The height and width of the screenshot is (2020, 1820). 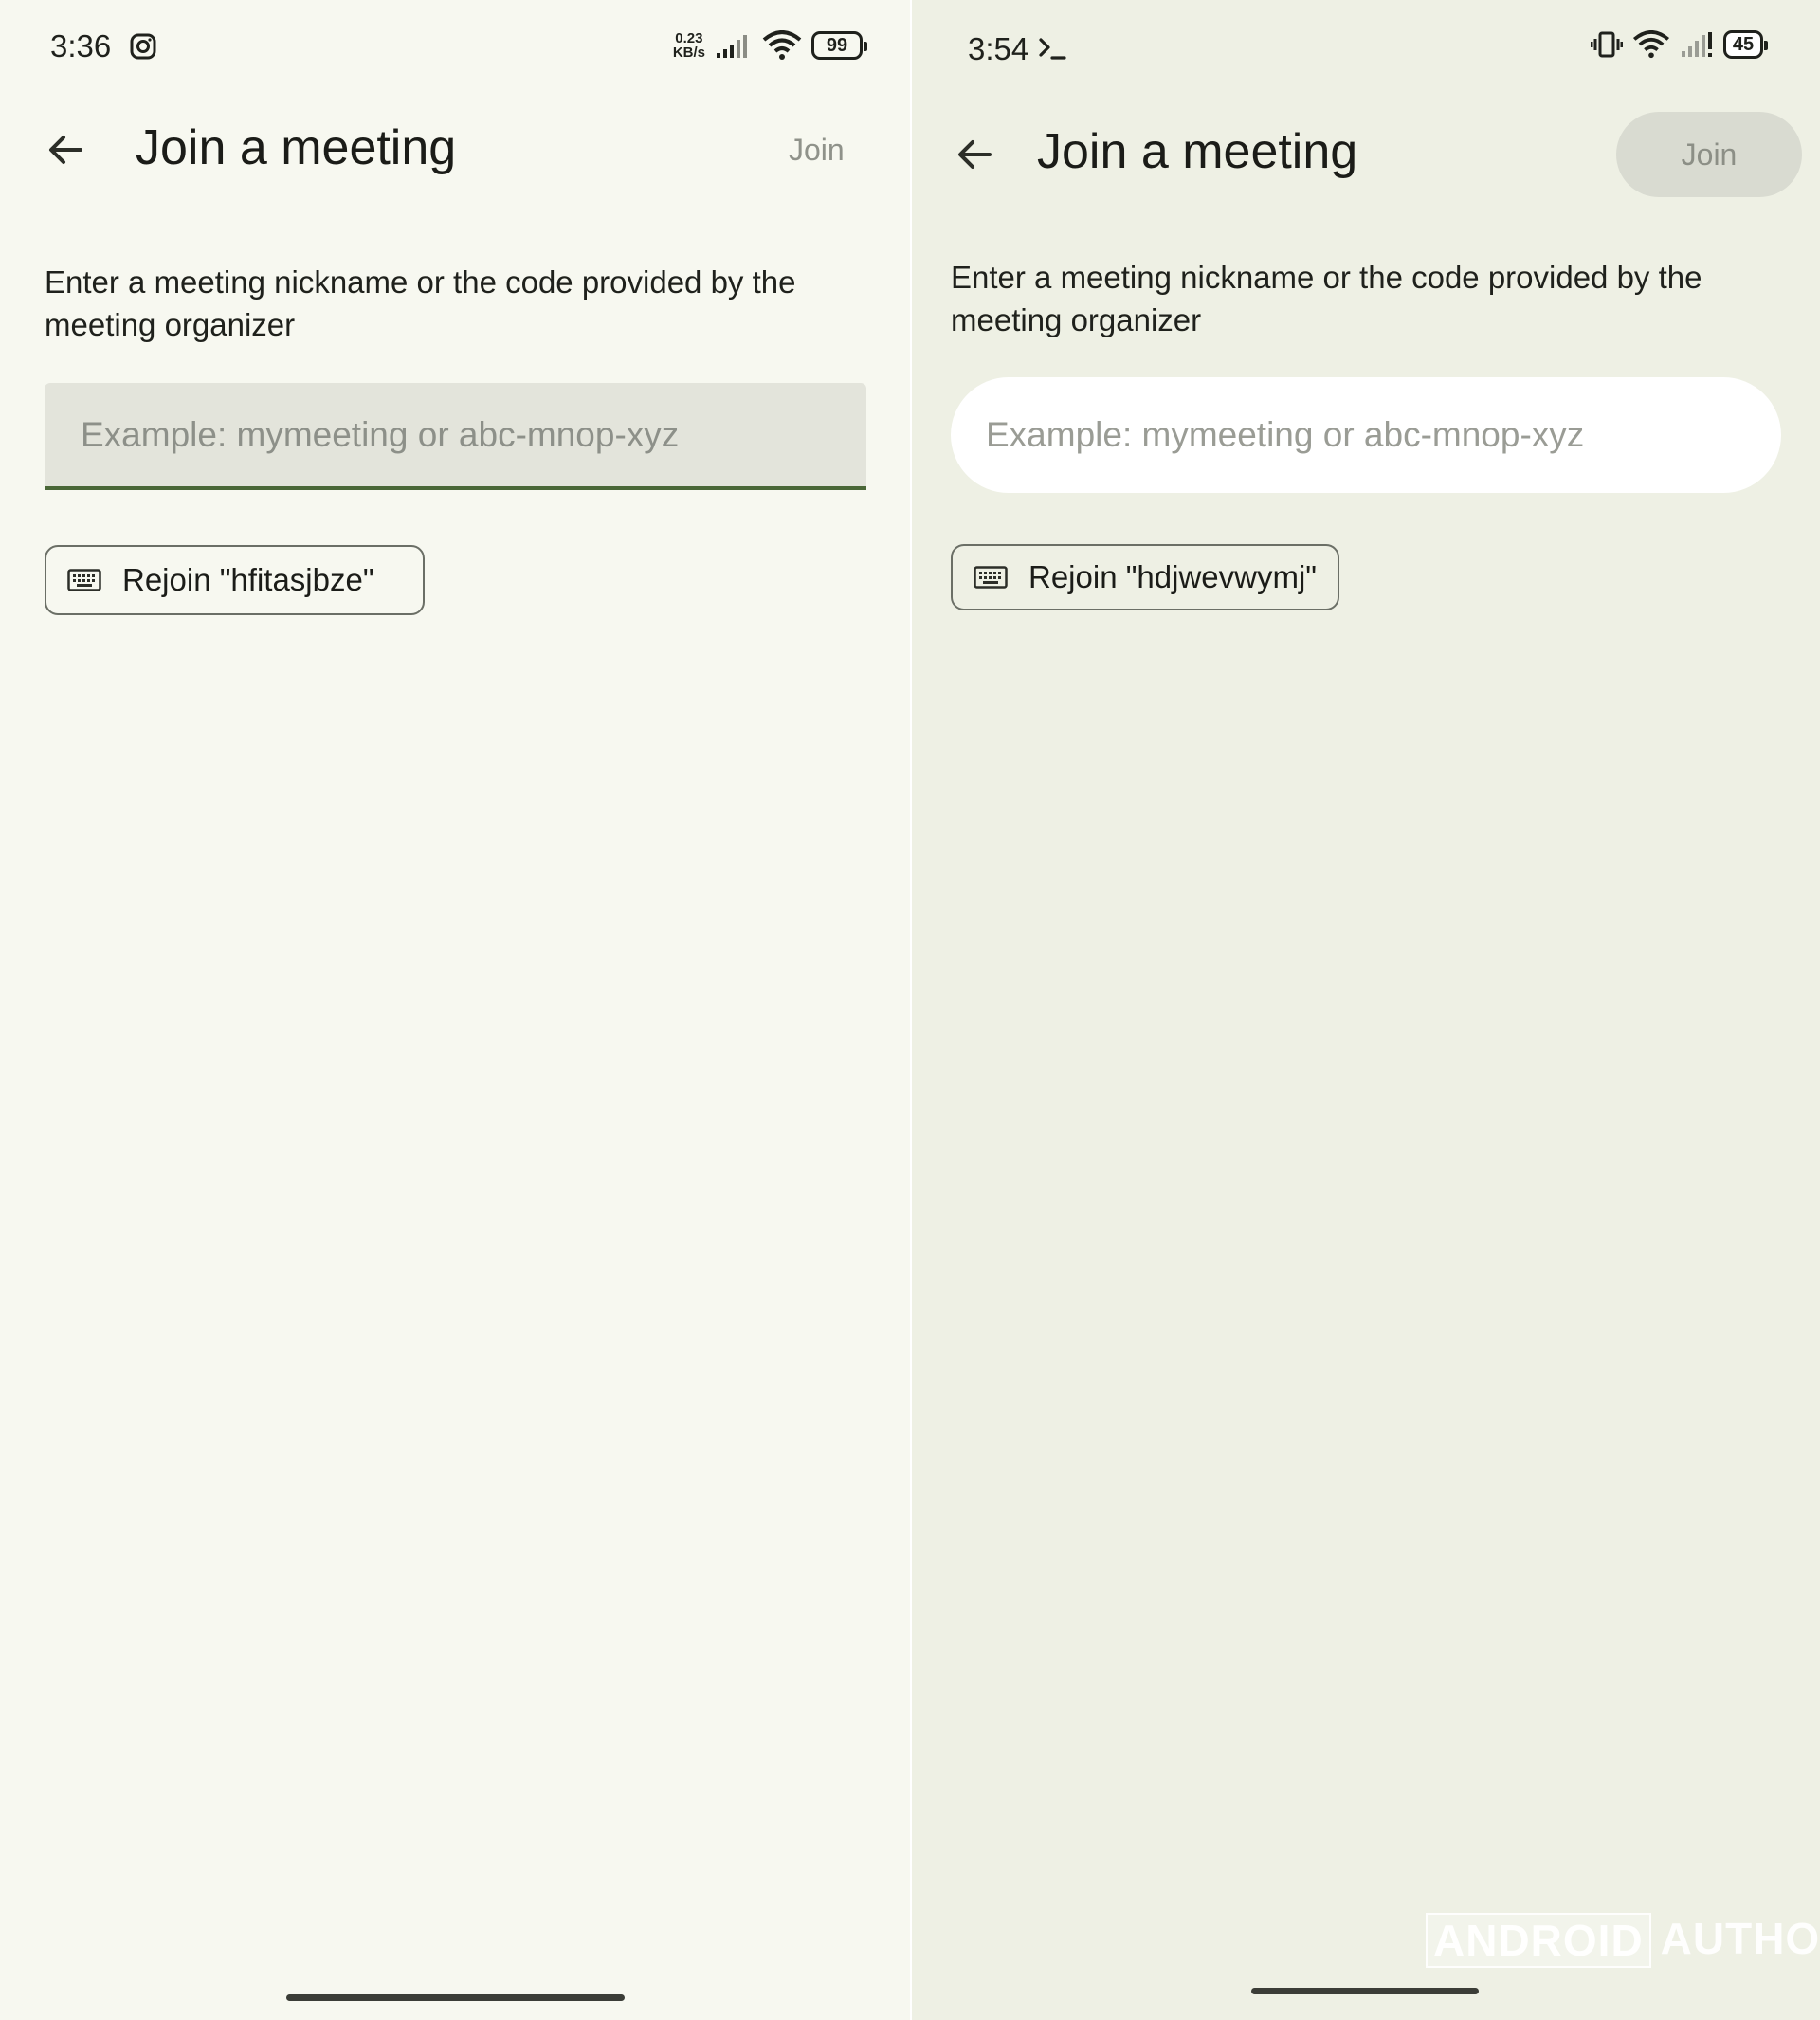 I want to click on battery-indicator: 99, so click(x=839, y=45).